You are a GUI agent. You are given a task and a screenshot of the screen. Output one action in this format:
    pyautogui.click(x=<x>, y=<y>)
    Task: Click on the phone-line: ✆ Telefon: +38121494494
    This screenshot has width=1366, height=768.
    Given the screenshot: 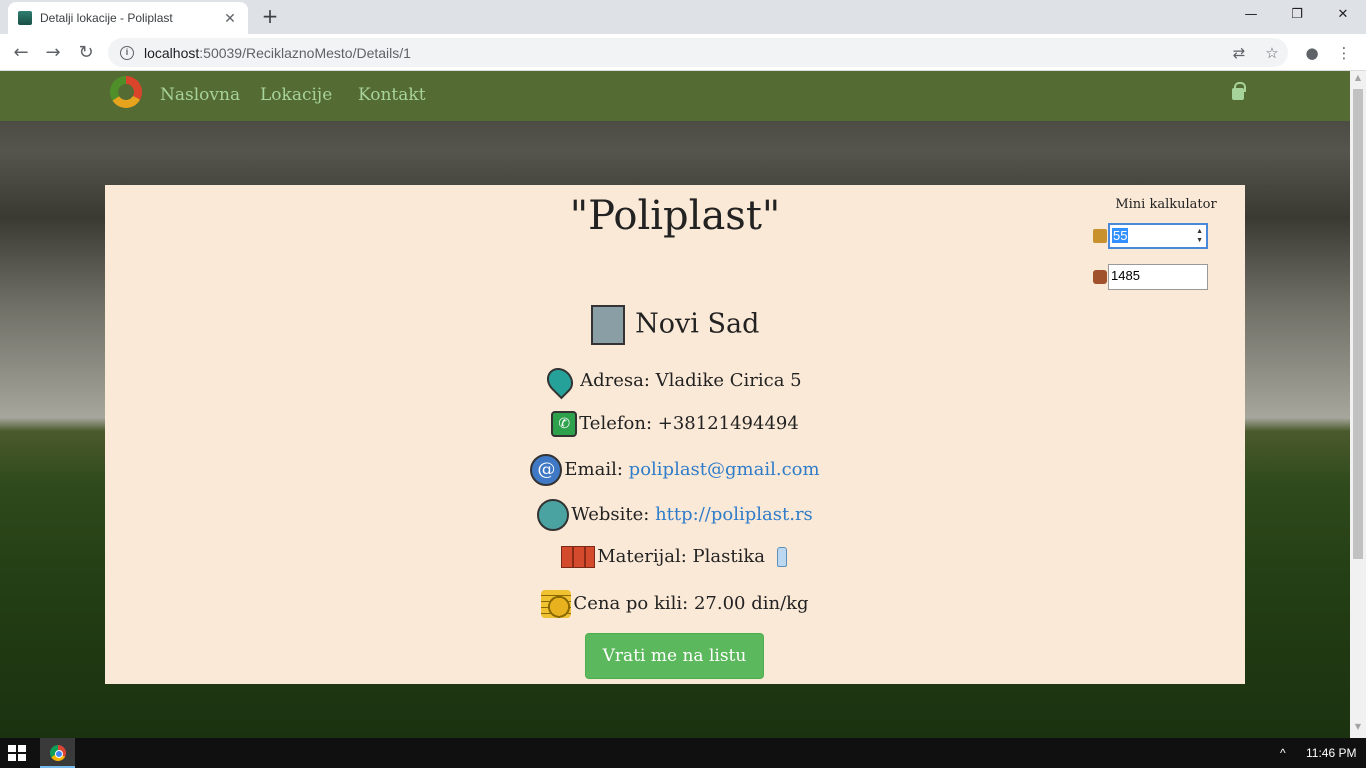 What is the action you would take?
    pyautogui.click(x=675, y=424)
    